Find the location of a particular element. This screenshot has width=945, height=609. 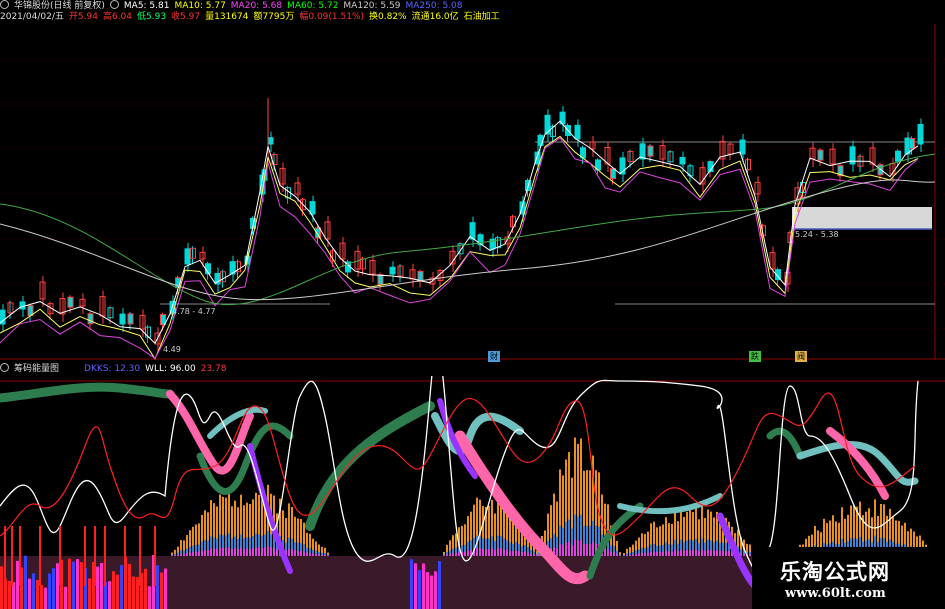

event-marker-limit: 阀 is located at coordinates (801, 356).